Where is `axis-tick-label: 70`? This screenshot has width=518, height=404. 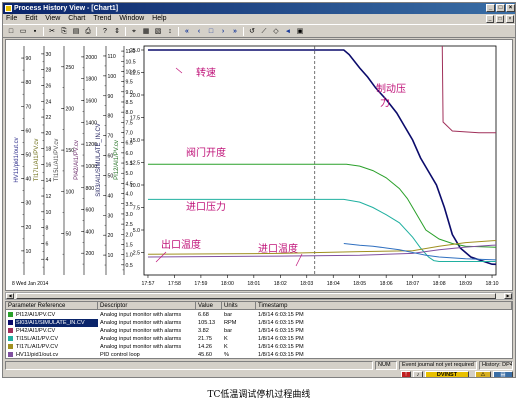 axis-tick-label: 70 is located at coordinates (111, 137).